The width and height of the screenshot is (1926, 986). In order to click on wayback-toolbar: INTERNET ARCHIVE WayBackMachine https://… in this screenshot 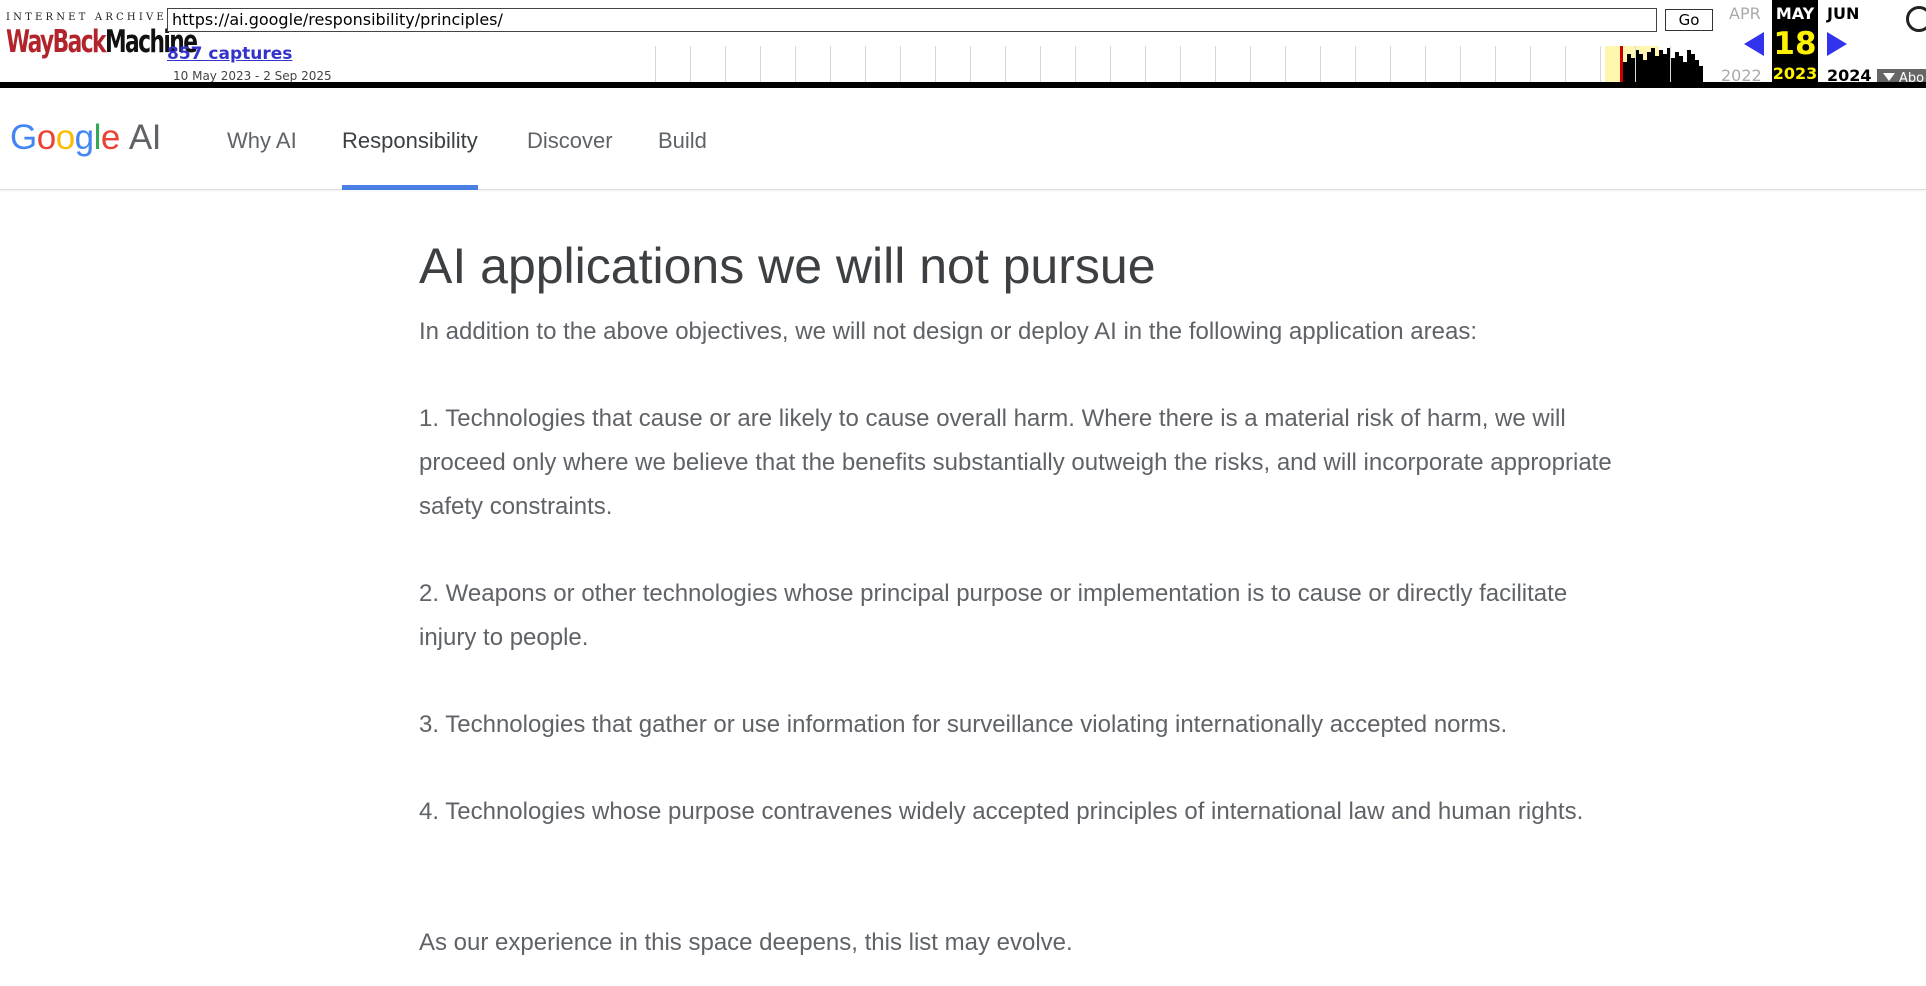, I will do `click(963, 44)`.